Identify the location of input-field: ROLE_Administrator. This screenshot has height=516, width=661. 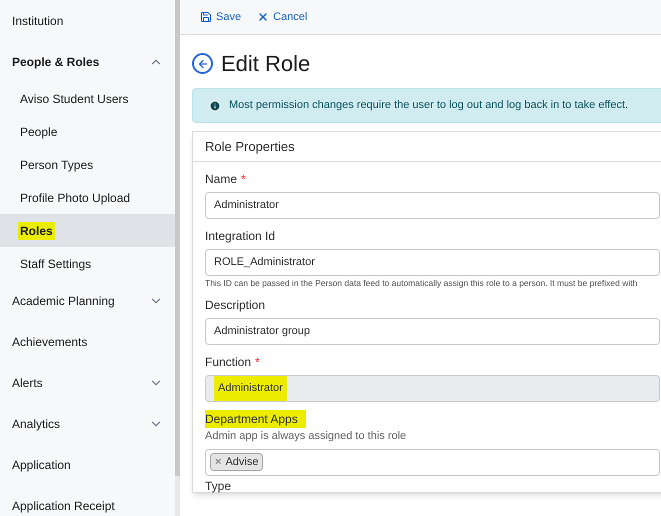
(432, 262).